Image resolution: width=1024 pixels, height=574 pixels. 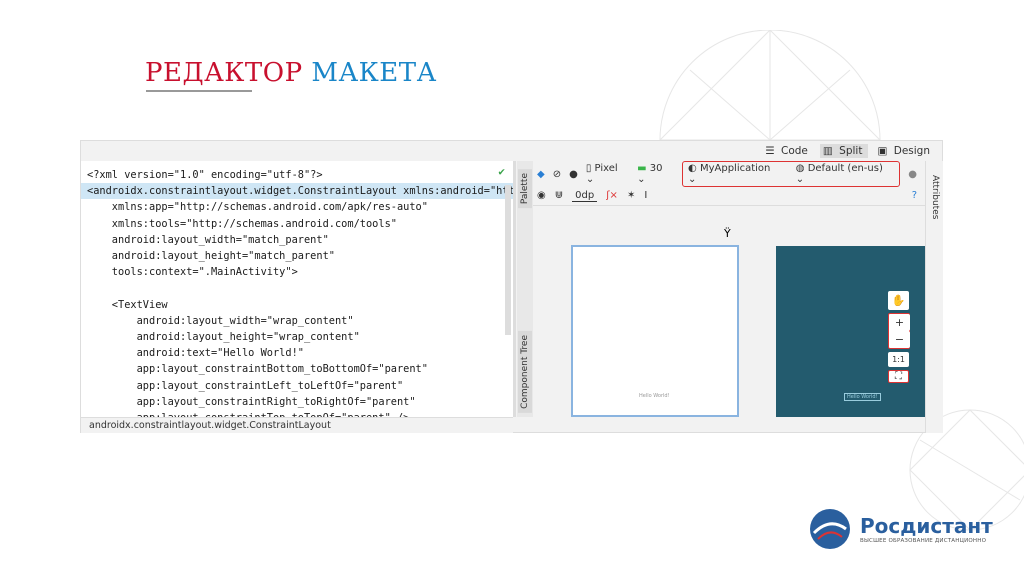 I want to click on zoom-controls: ✋ + − 1:1 ⛶, so click(x=899, y=338).